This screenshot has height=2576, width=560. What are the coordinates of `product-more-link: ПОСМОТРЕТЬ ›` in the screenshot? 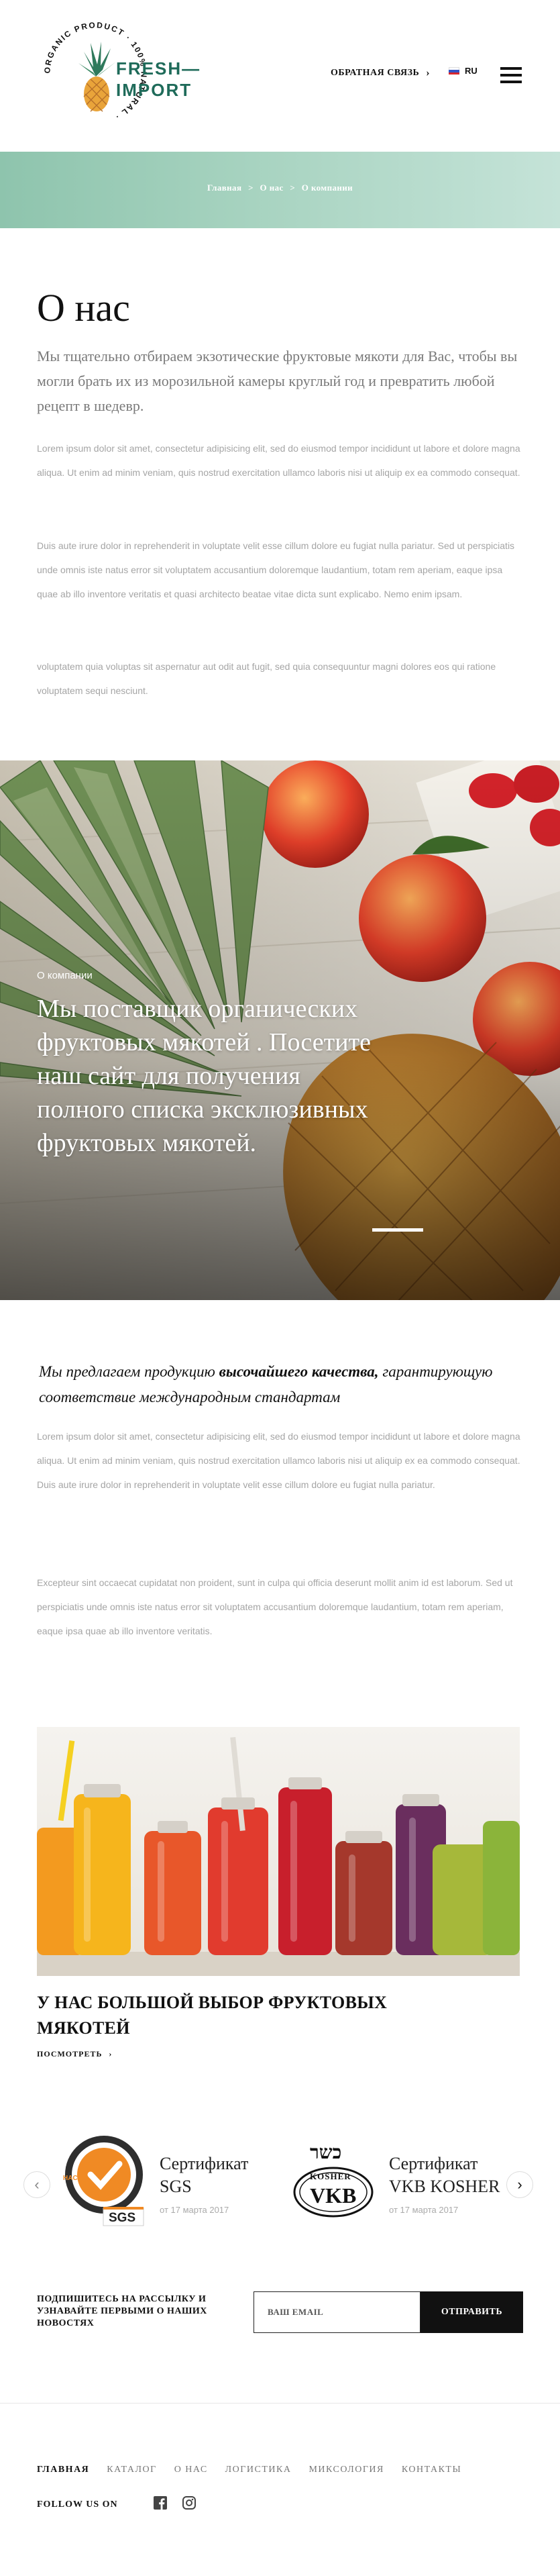 It's located at (74, 2054).